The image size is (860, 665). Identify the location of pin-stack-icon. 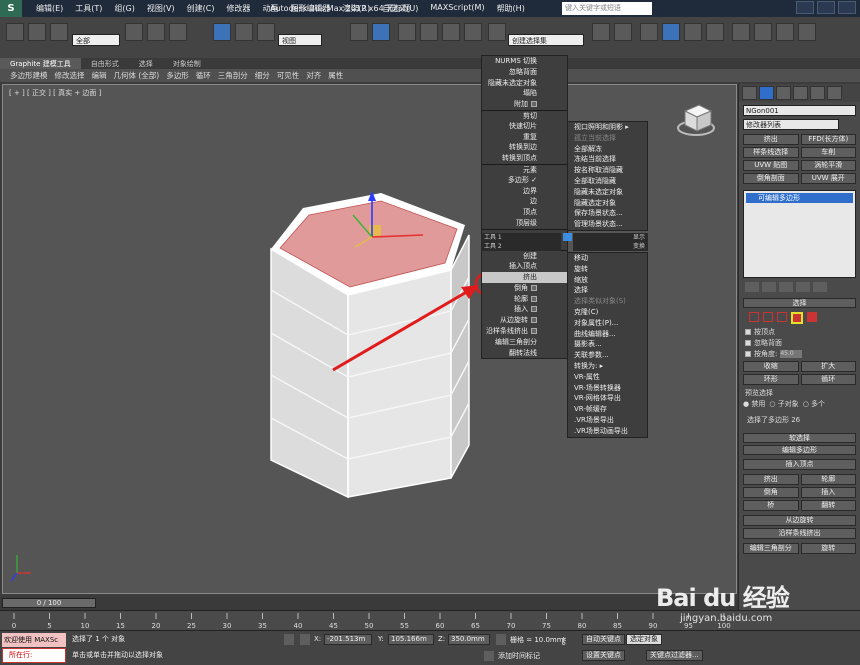
(752, 287).